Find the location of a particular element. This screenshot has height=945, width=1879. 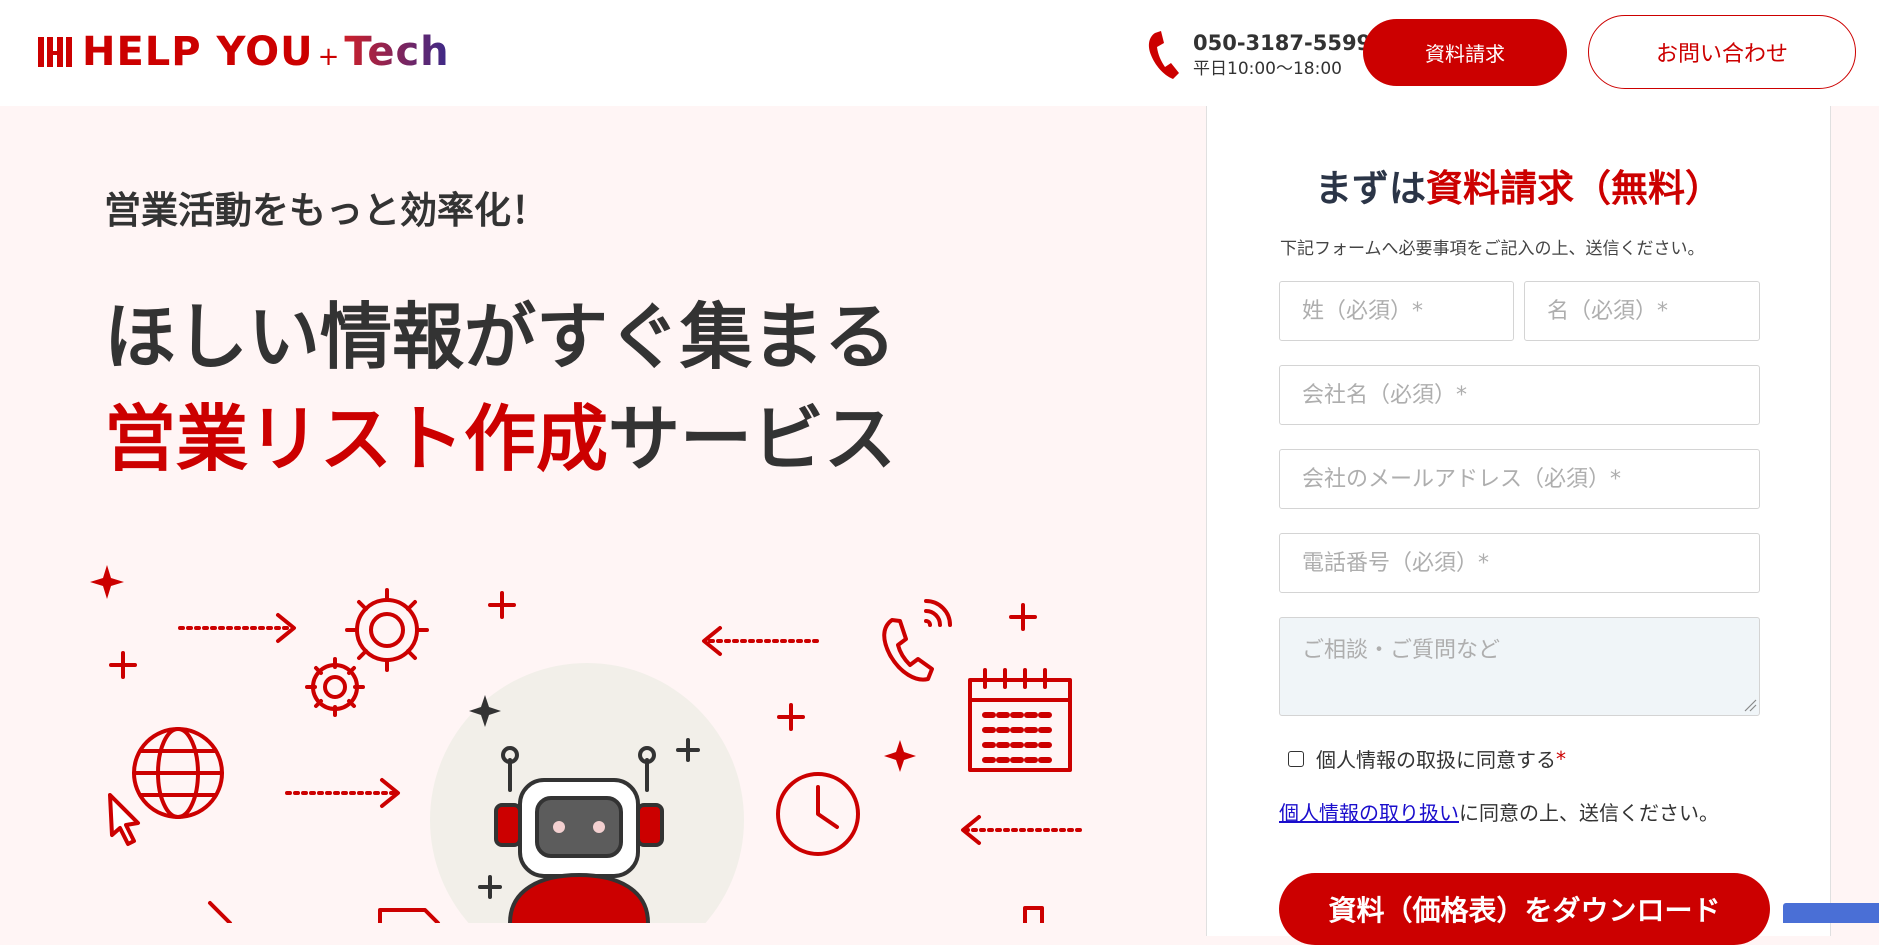

hero-tagline: 営業活動をもっと効率化！ is located at coordinates (326, 210).